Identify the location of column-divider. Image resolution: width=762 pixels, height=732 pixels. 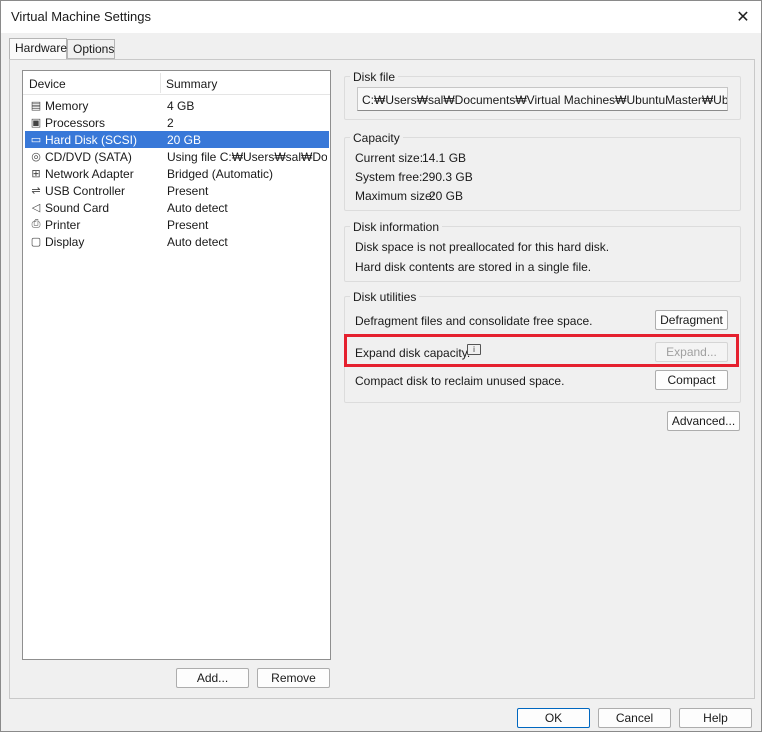
(160, 83).